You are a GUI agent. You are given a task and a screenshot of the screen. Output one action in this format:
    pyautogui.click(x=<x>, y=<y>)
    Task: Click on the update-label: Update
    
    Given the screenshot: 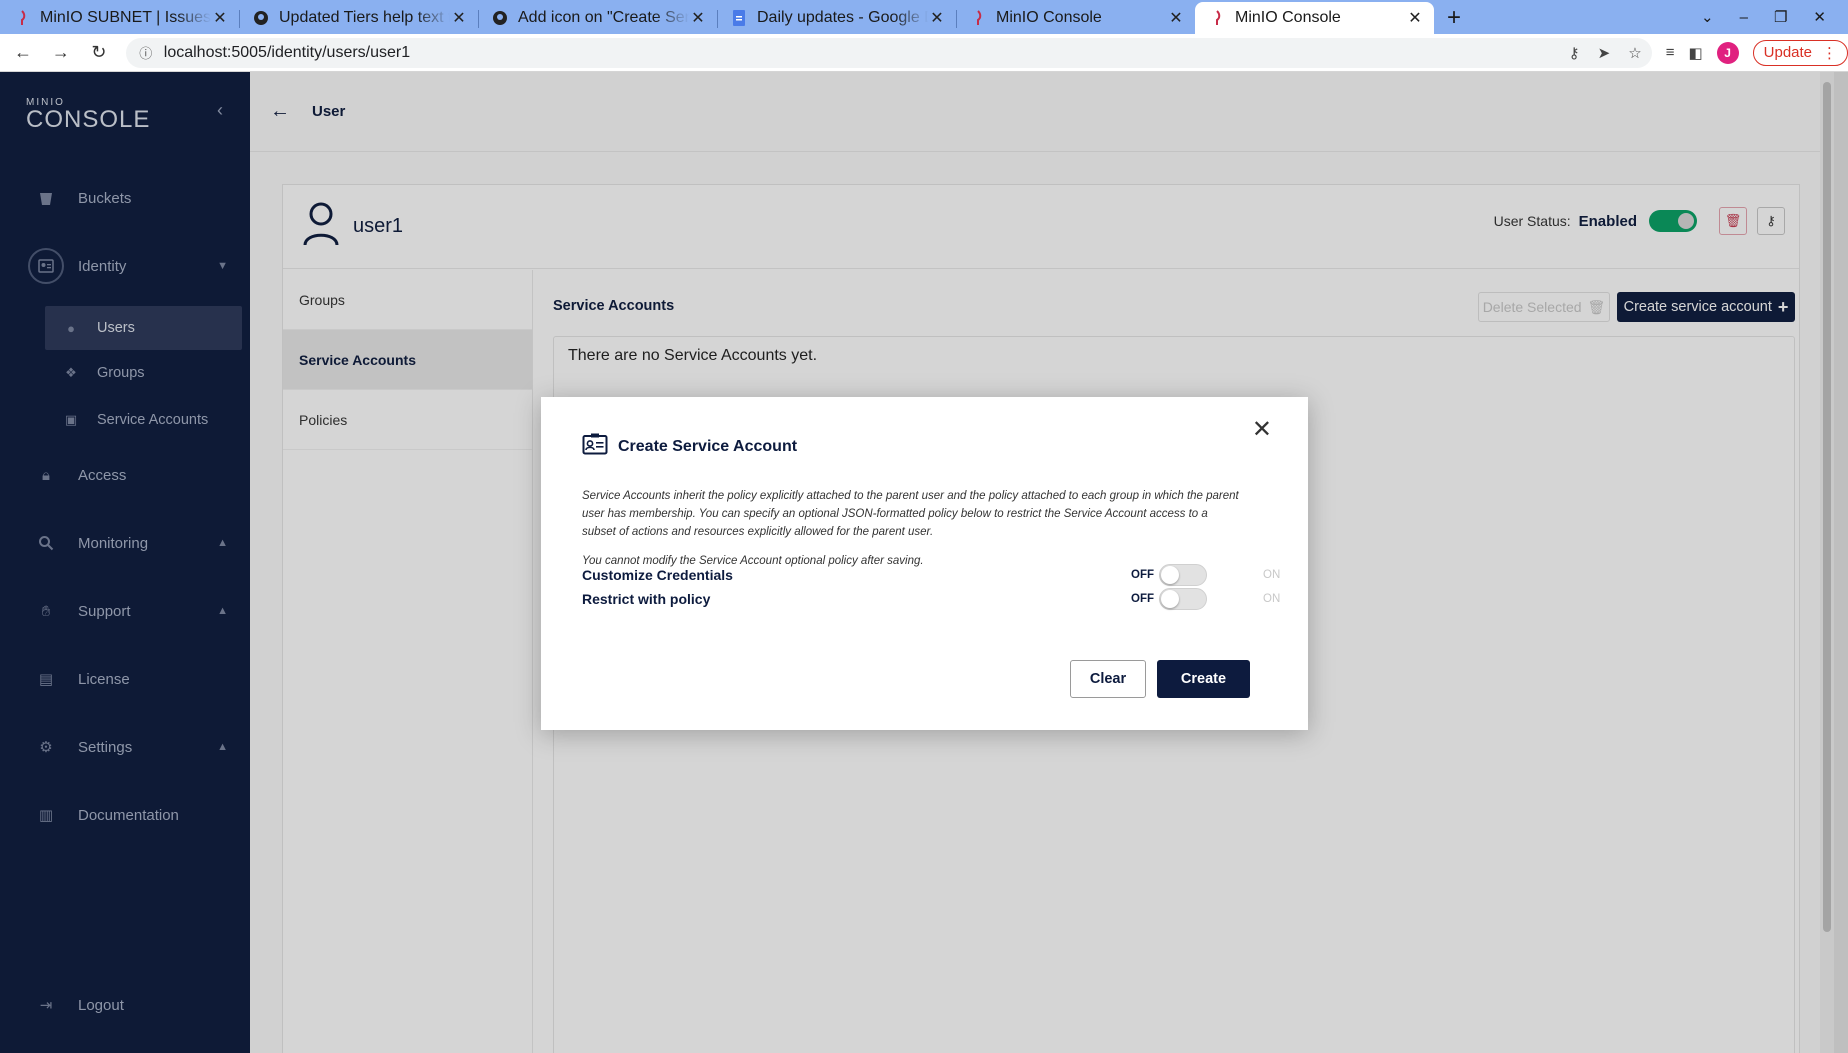 What is the action you would take?
    pyautogui.click(x=1788, y=52)
    